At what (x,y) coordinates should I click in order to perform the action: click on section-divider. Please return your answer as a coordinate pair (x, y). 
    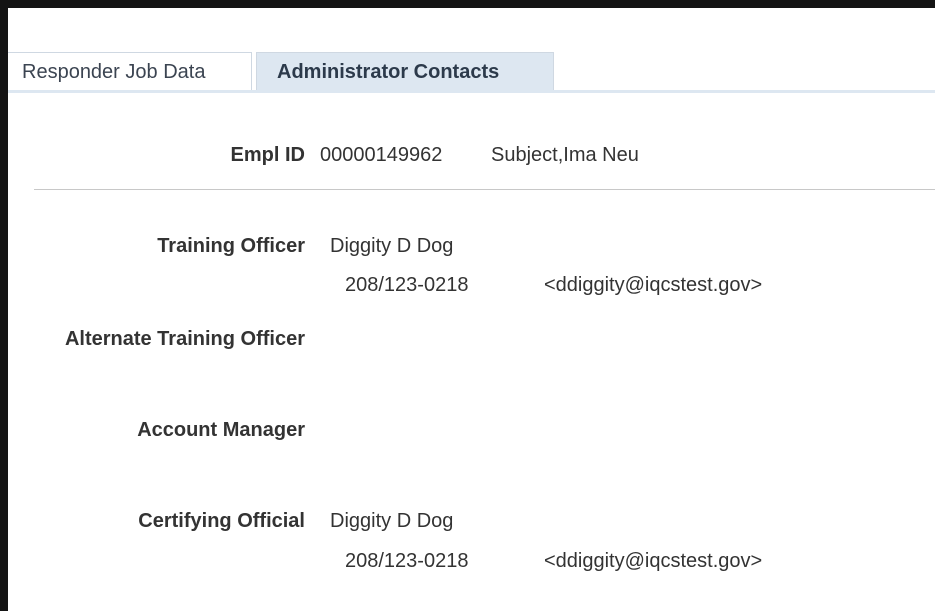
    Looking at the image, I should click on (484, 189).